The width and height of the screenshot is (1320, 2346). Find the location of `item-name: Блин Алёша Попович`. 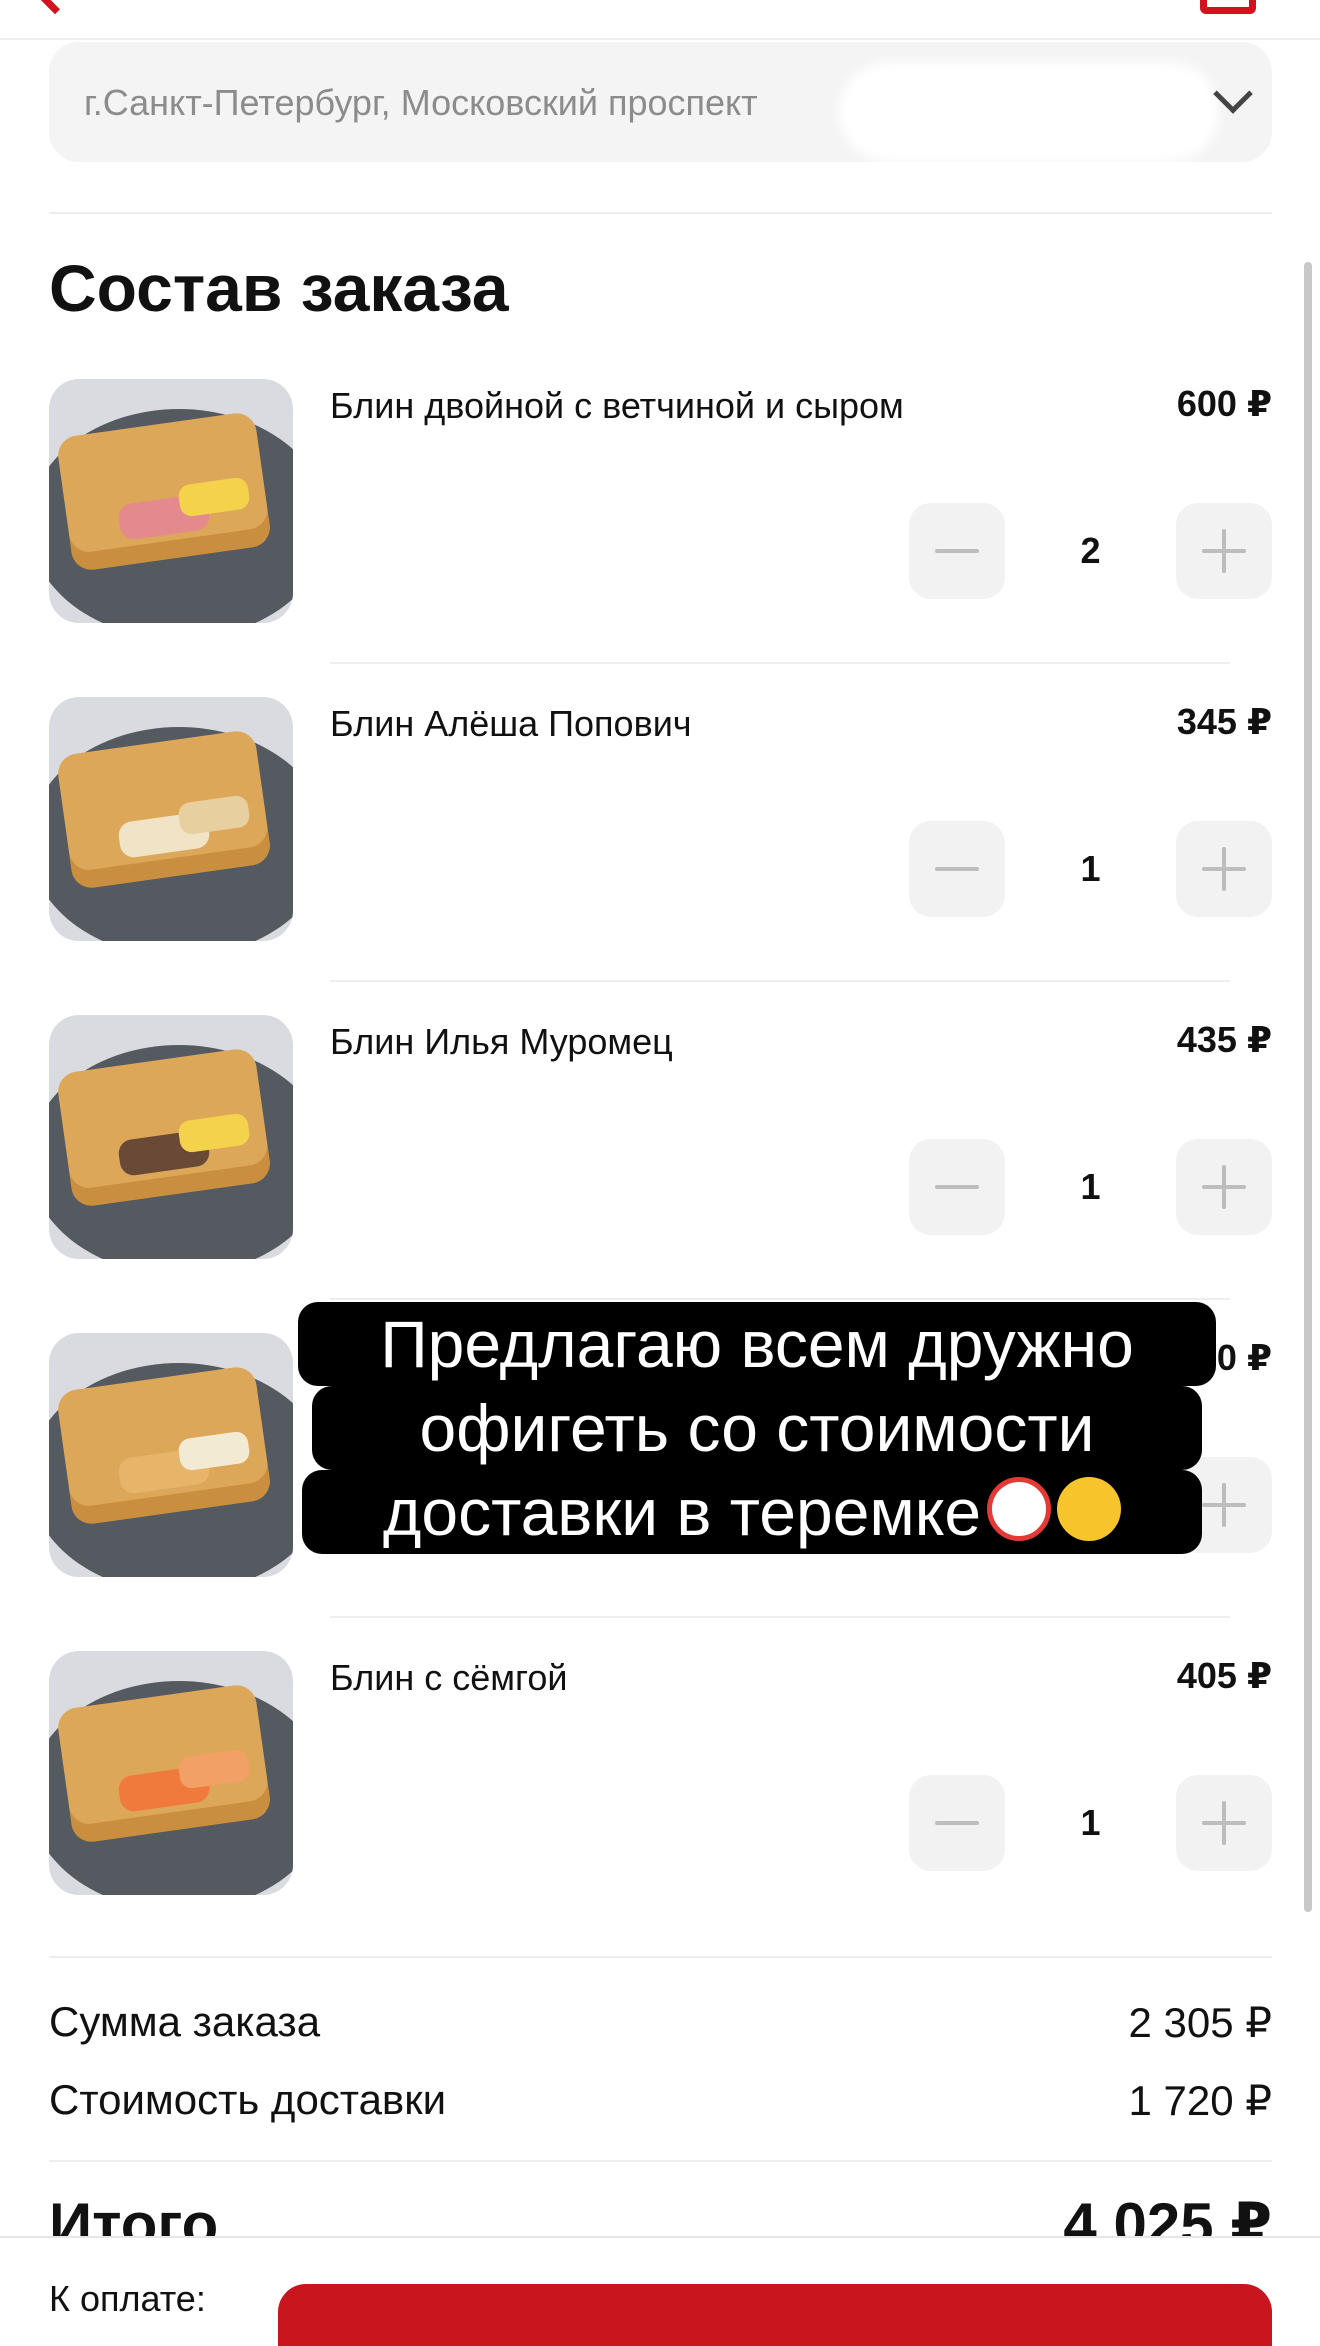

item-name: Блин Алёша Попович is located at coordinates (511, 723).